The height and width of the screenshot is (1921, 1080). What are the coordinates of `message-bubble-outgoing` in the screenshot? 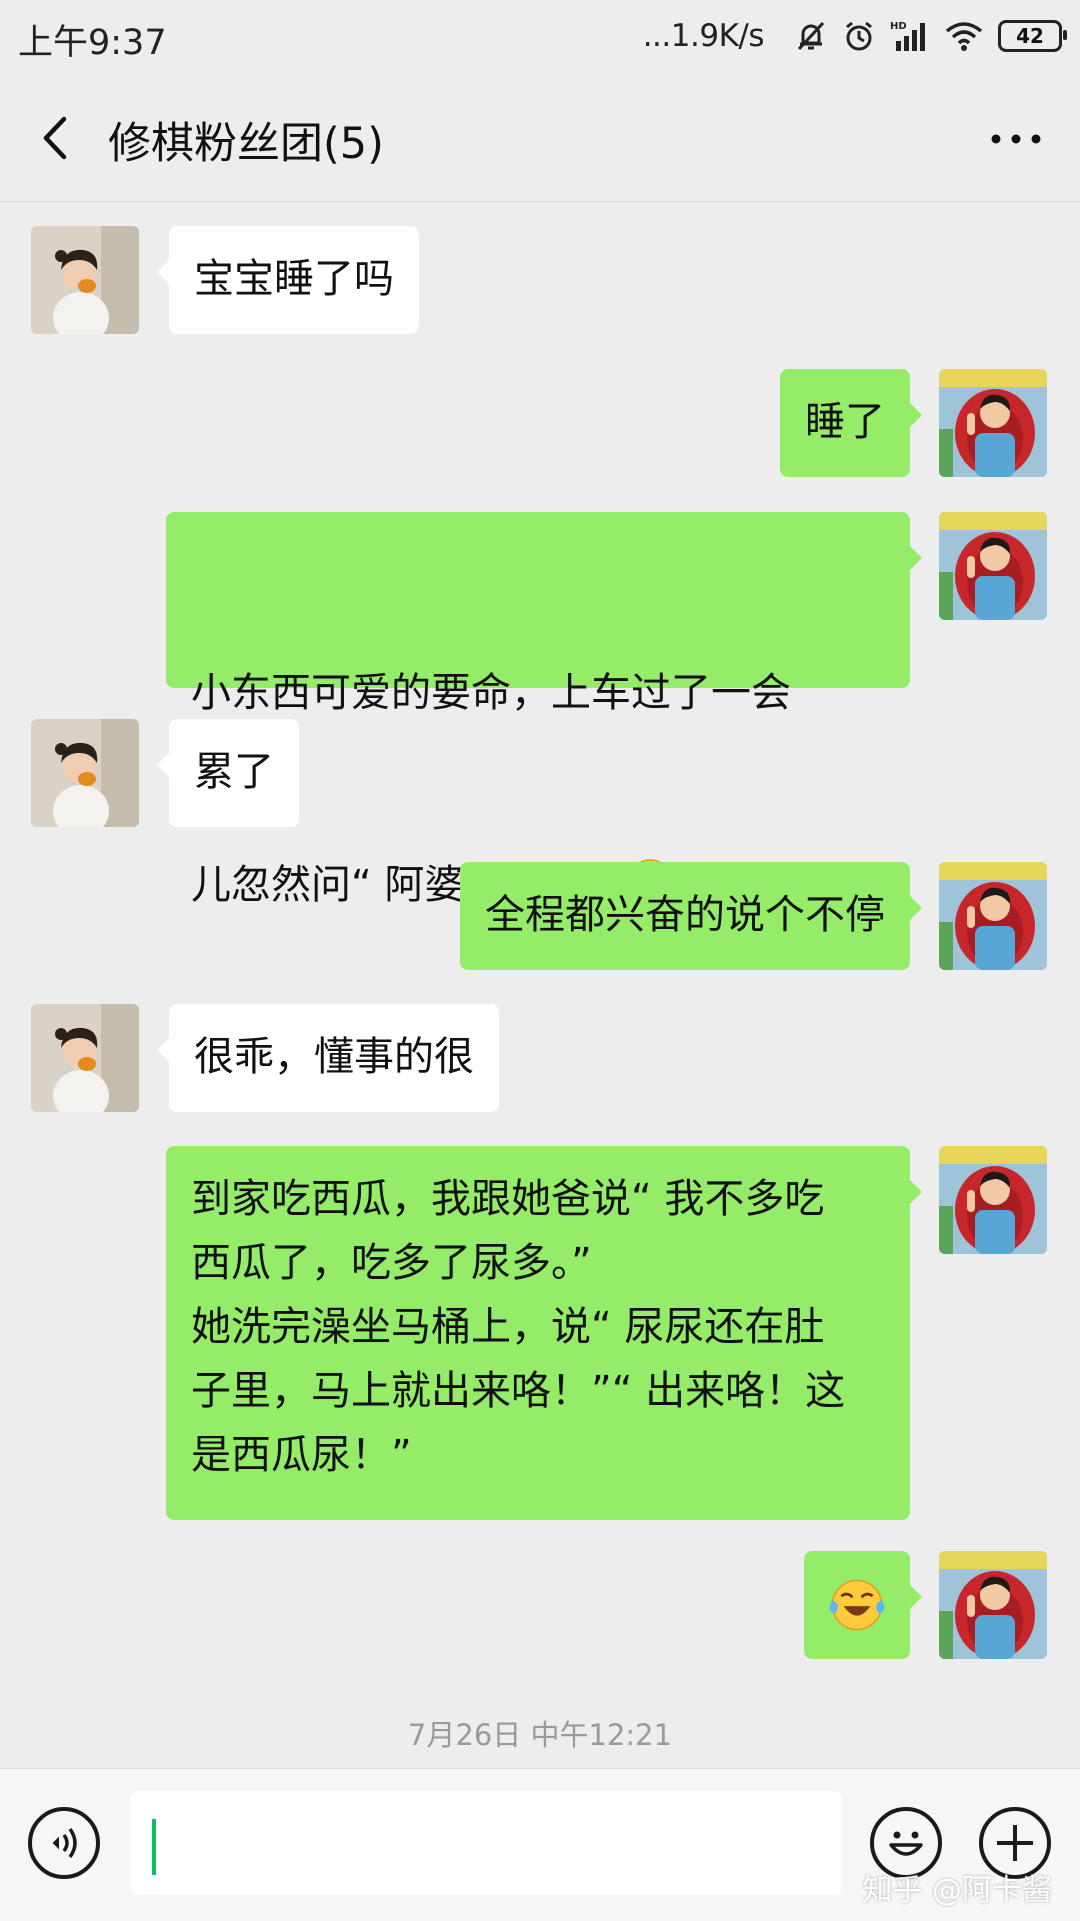 It's located at (863, 1605).